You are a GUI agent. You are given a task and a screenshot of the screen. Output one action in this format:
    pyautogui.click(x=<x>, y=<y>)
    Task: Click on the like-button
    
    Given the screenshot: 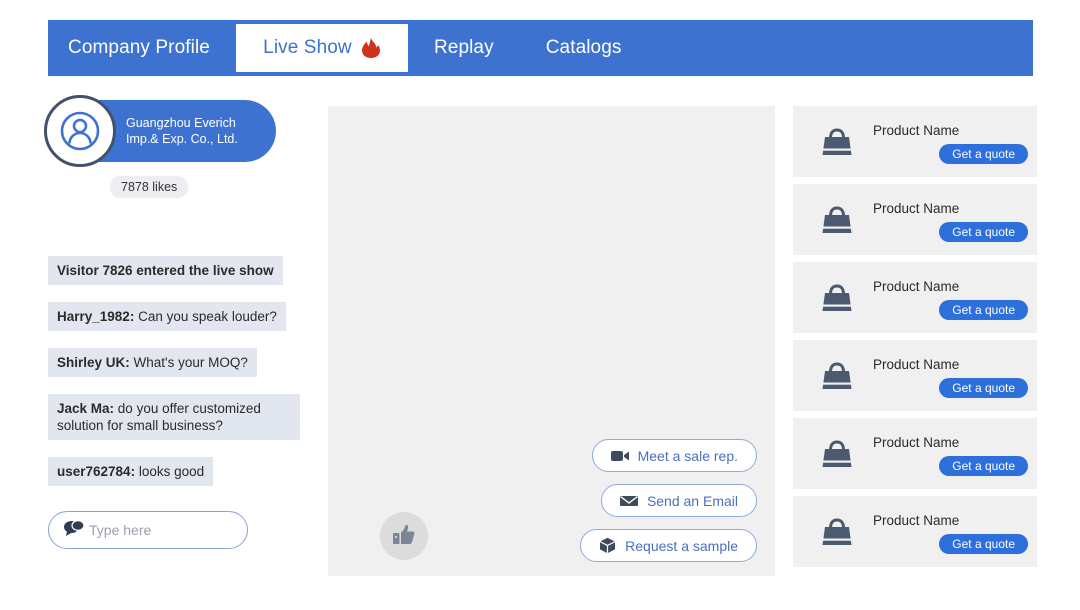 What is the action you would take?
    pyautogui.click(x=404, y=536)
    